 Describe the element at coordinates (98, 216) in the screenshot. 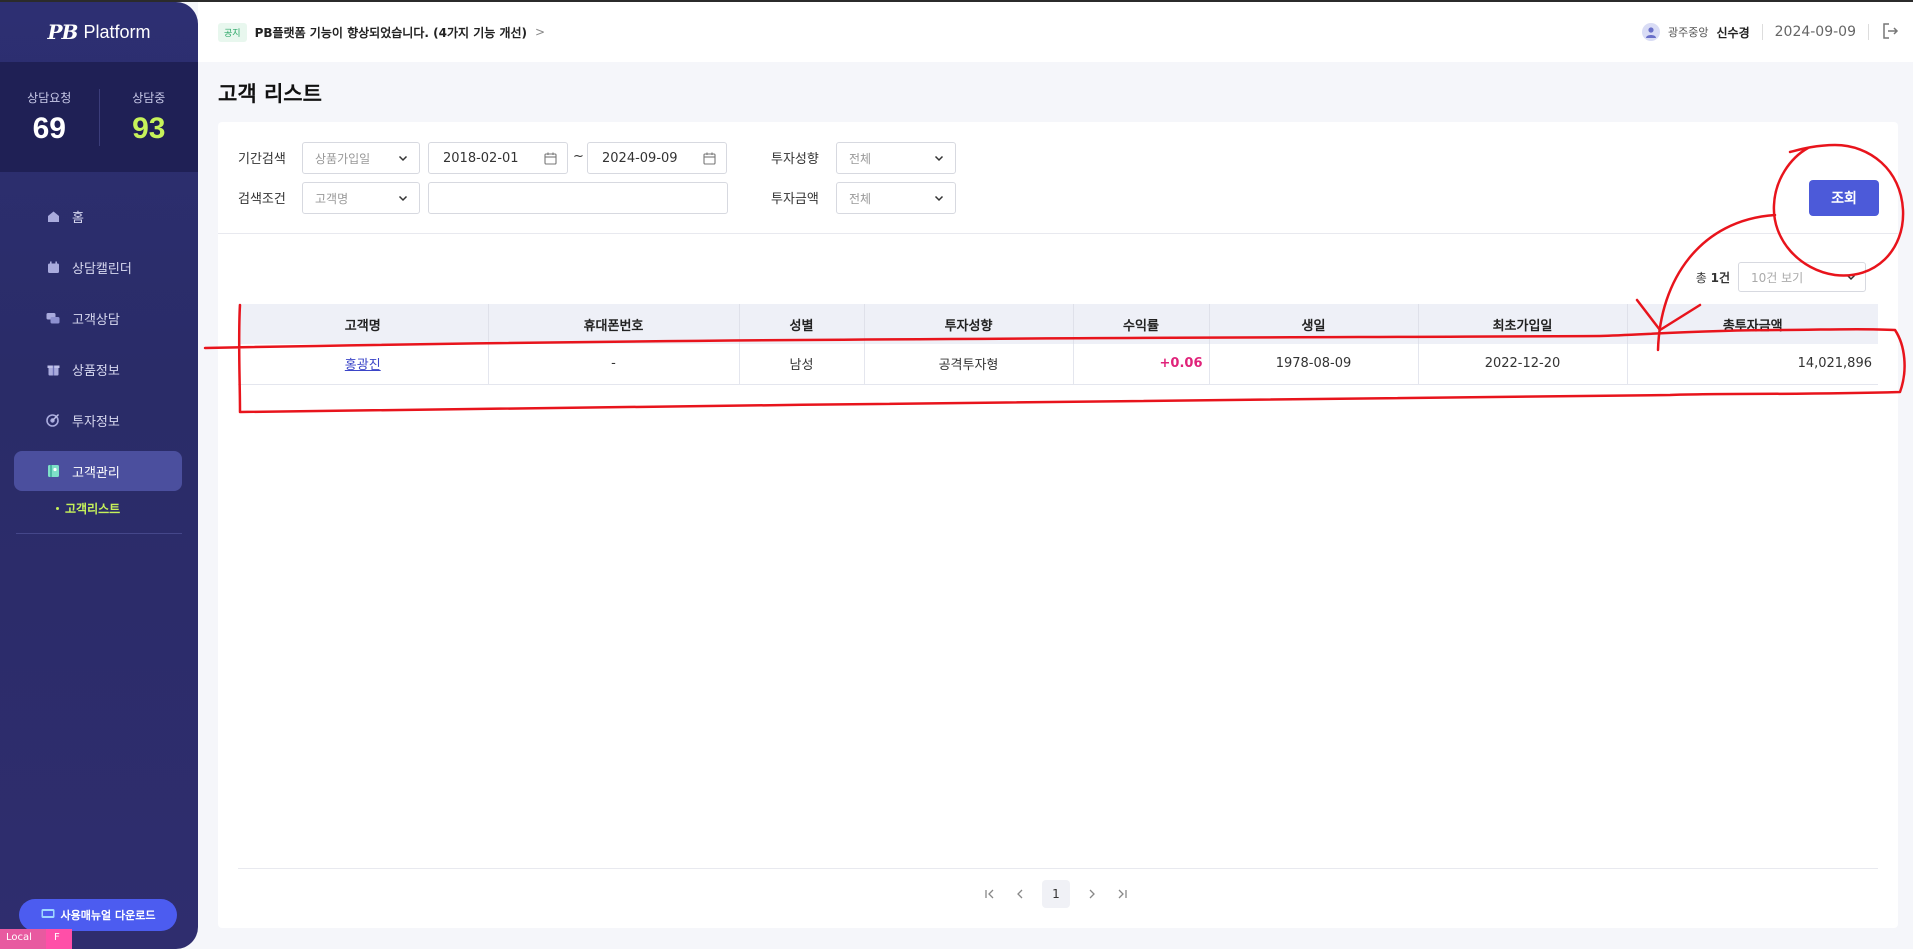

I see `sidebar-item-home: 홈` at that location.